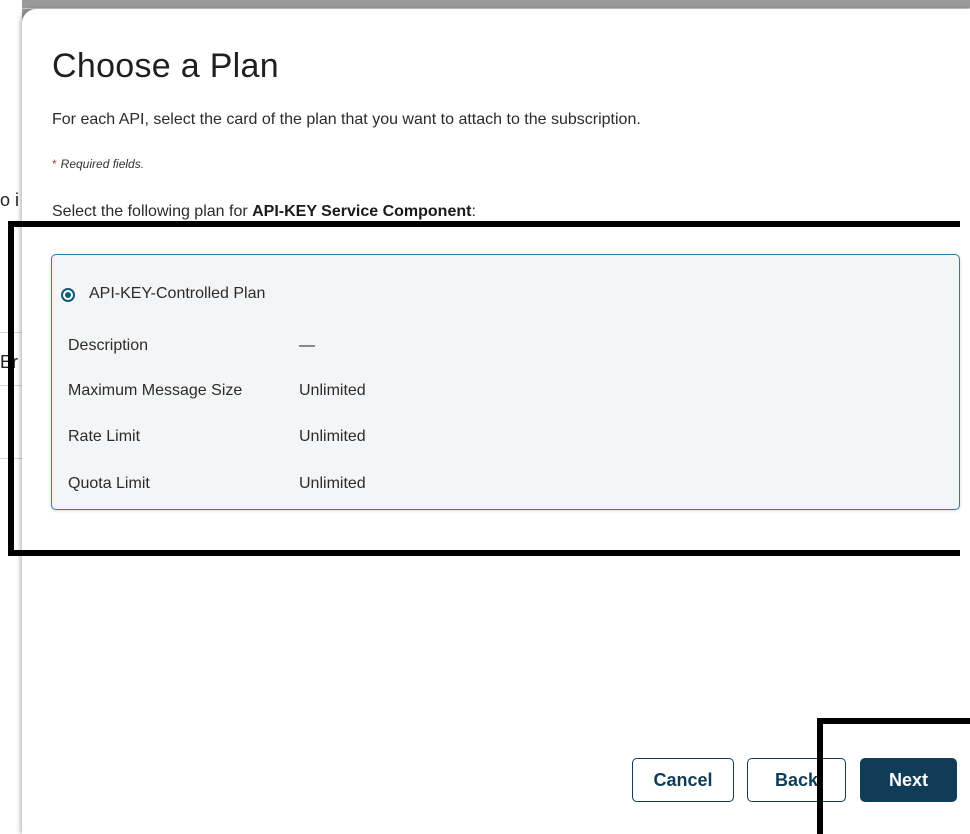 Image resolution: width=970 pixels, height=834 pixels. What do you see at coordinates (10, 200) in the screenshot?
I see `background-text-fragment: o i` at bounding box center [10, 200].